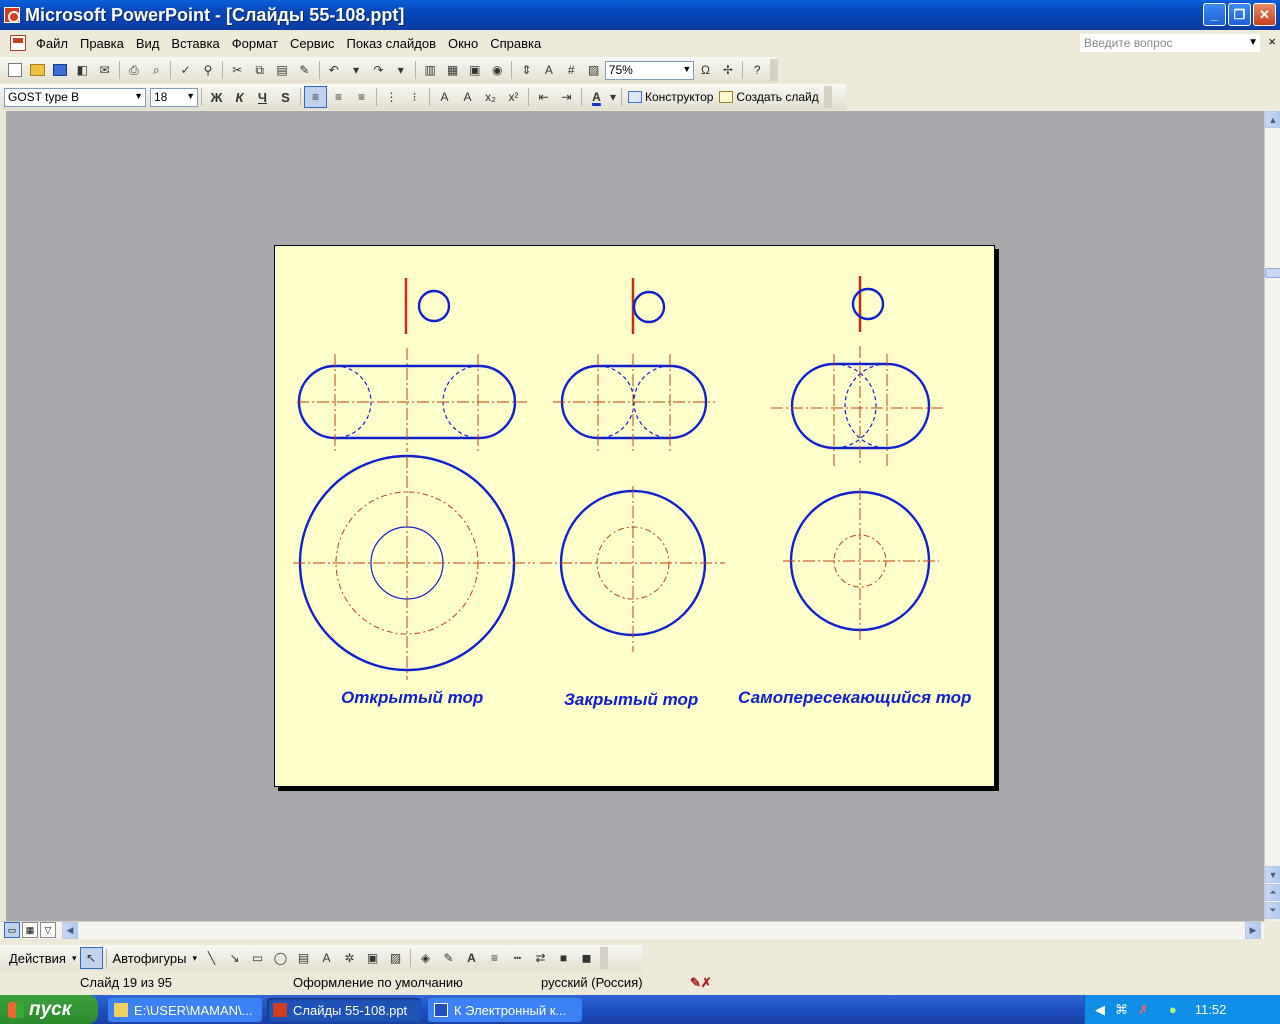 This screenshot has width=1280, height=1024. What do you see at coordinates (649, 70) in the screenshot?
I see `zoom-select: 75% ▼` at bounding box center [649, 70].